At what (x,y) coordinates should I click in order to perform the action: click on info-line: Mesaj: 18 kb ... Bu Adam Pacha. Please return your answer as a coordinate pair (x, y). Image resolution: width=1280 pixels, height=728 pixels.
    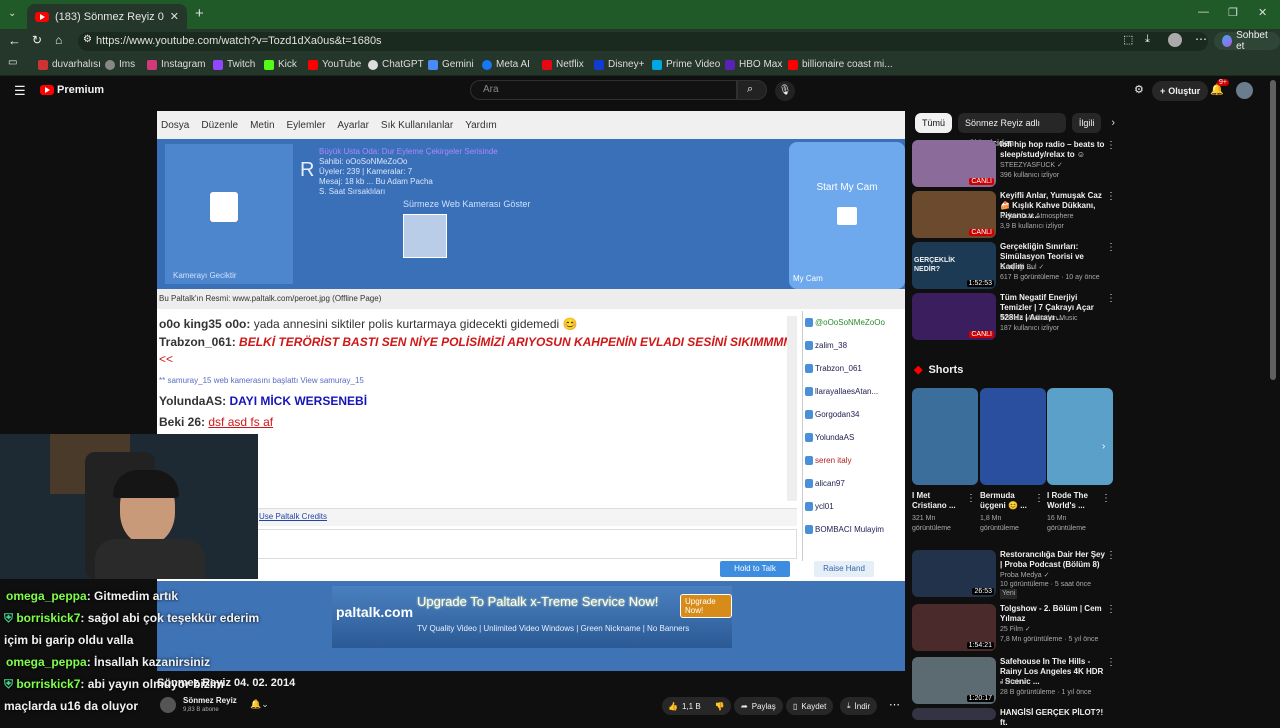
    Looking at the image, I should click on (376, 181).